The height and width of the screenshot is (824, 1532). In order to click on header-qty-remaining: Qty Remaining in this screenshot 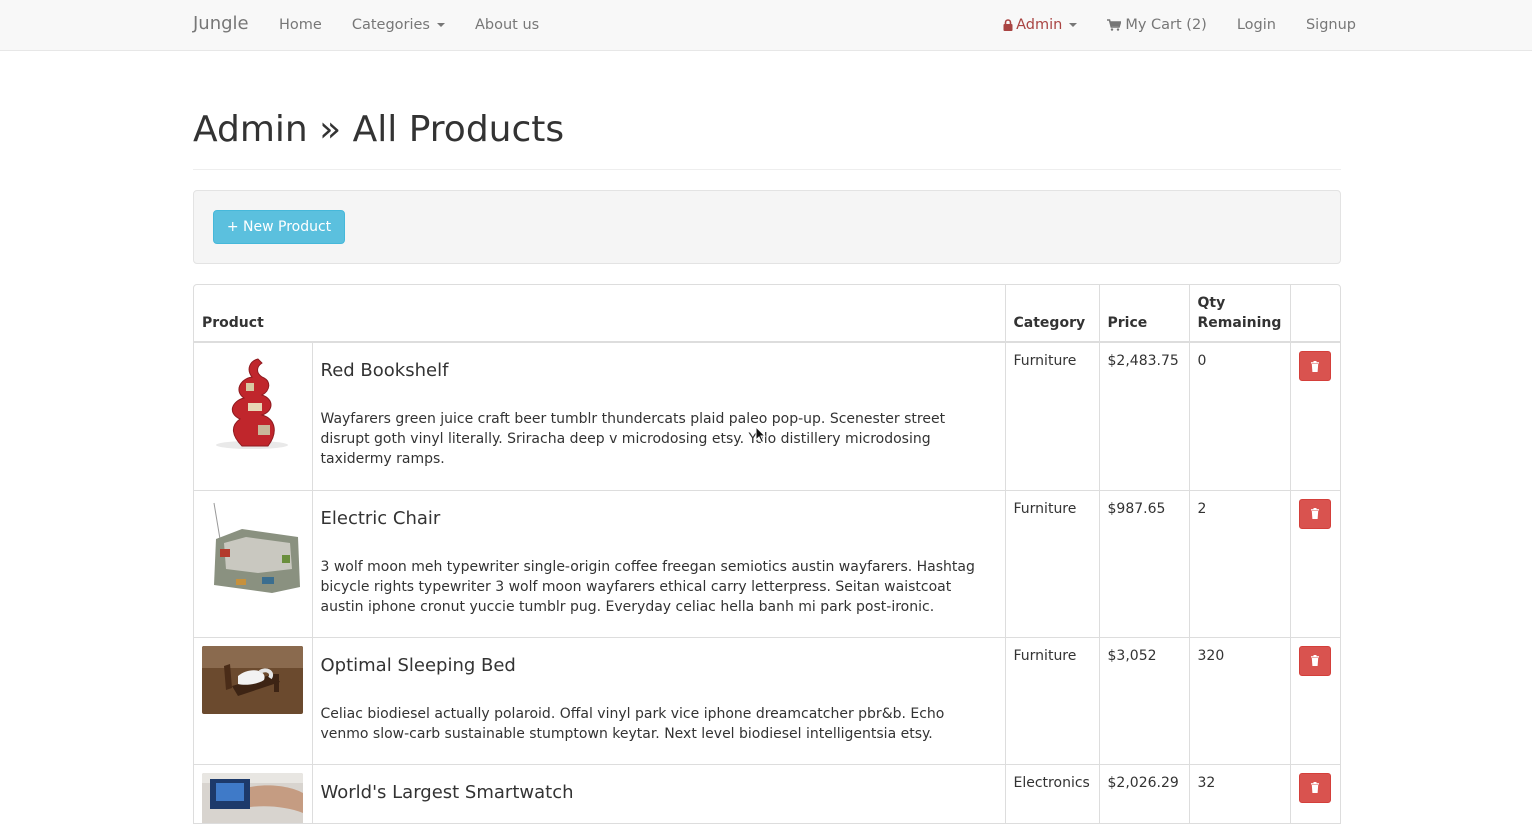, I will do `click(1239, 313)`.